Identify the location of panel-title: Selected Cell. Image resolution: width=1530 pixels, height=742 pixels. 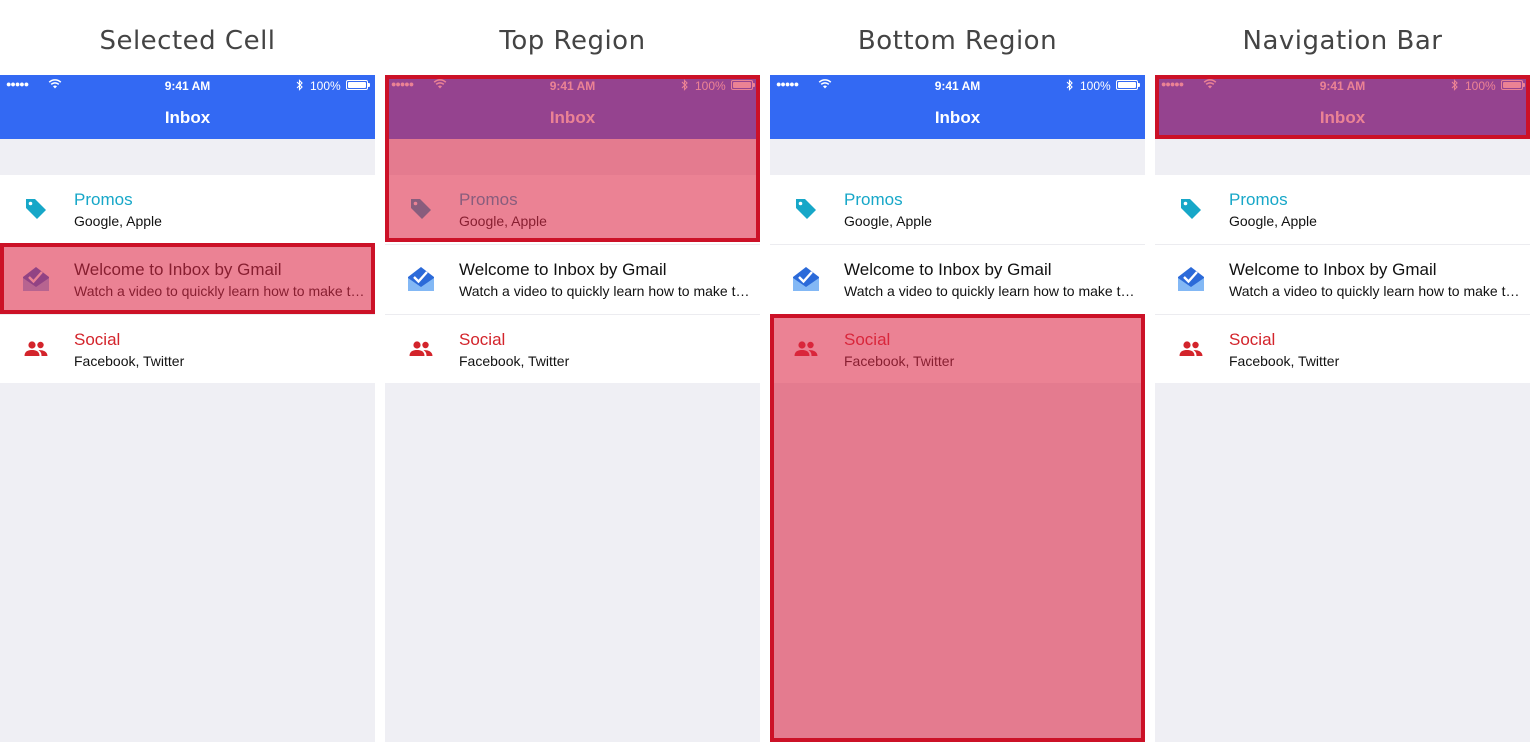
(187, 41).